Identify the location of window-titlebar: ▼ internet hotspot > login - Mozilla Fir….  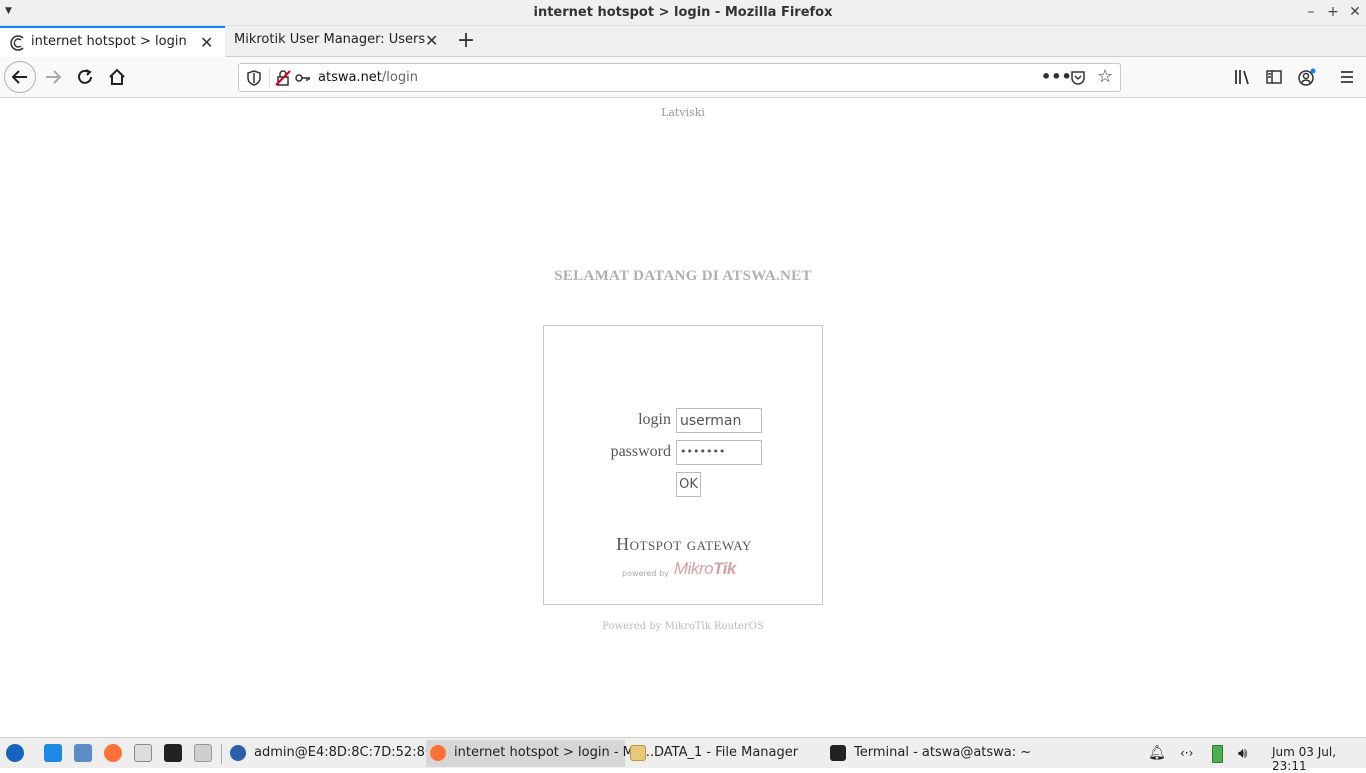
(683, 13).